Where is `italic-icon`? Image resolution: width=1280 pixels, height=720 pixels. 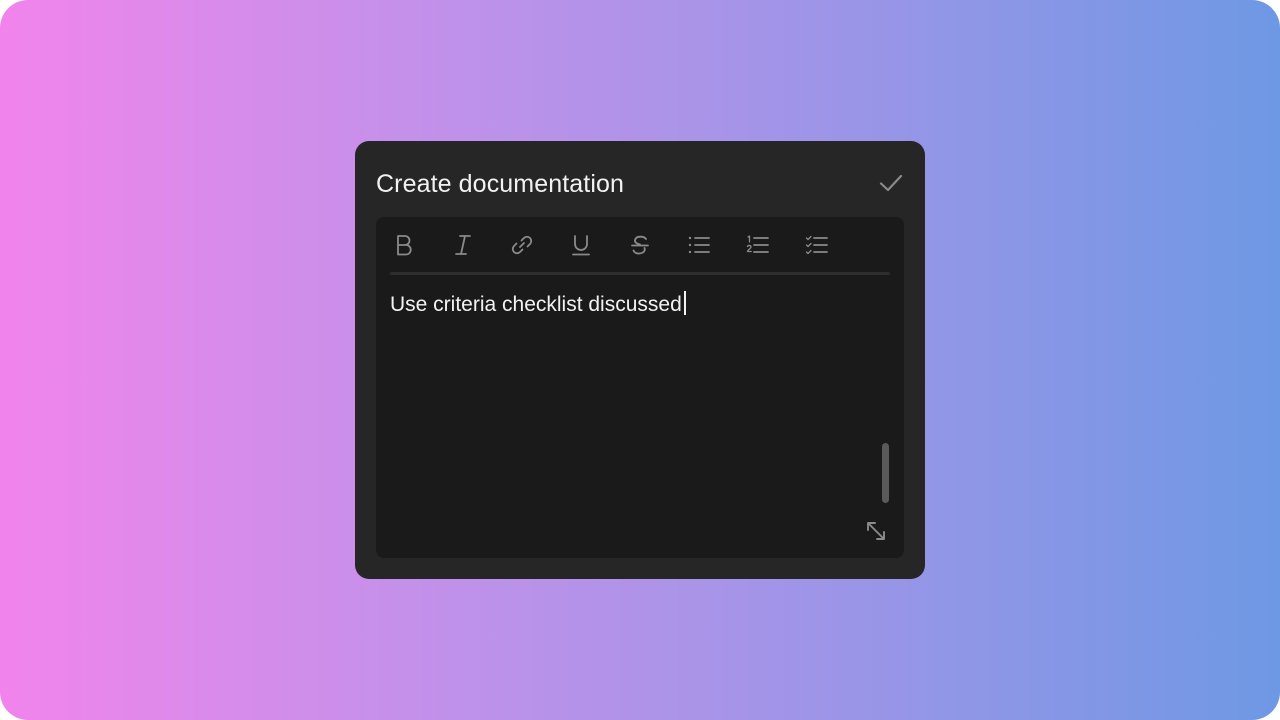 italic-icon is located at coordinates (463, 245).